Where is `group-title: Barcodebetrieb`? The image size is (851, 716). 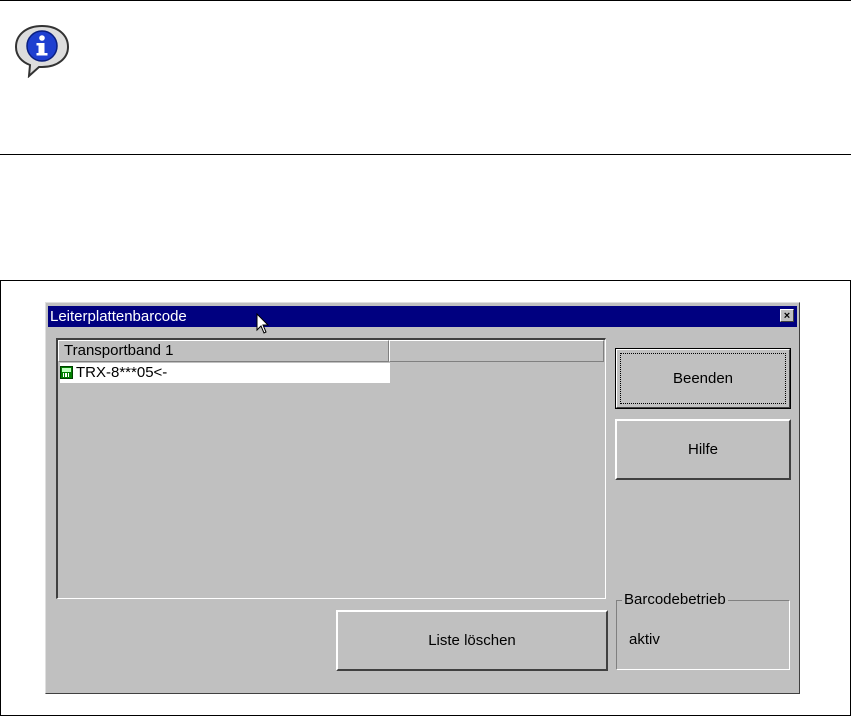
group-title: Barcodebetrieb is located at coordinates (675, 600).